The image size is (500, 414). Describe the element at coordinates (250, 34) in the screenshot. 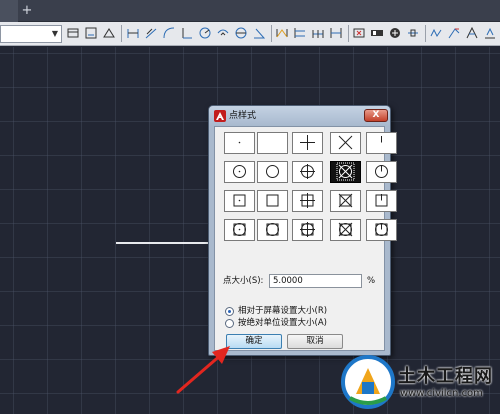

I see `dimension-toolbar: ▼` at that location.